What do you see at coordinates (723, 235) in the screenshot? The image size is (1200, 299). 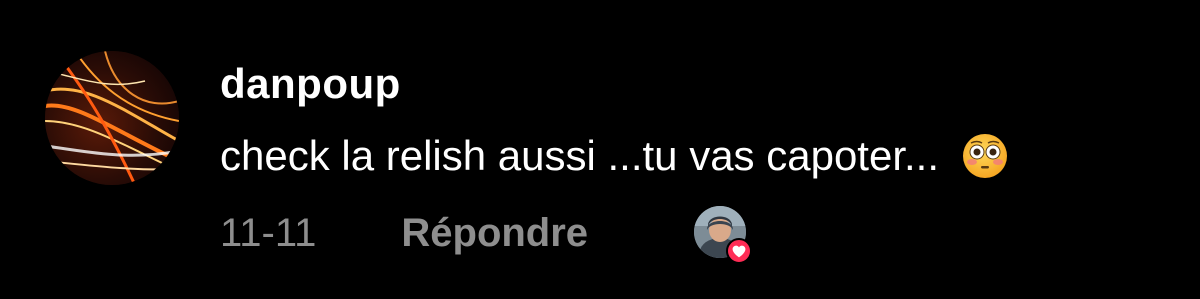 I see `creator-liked-indicator` at bounding box center [723, 235].